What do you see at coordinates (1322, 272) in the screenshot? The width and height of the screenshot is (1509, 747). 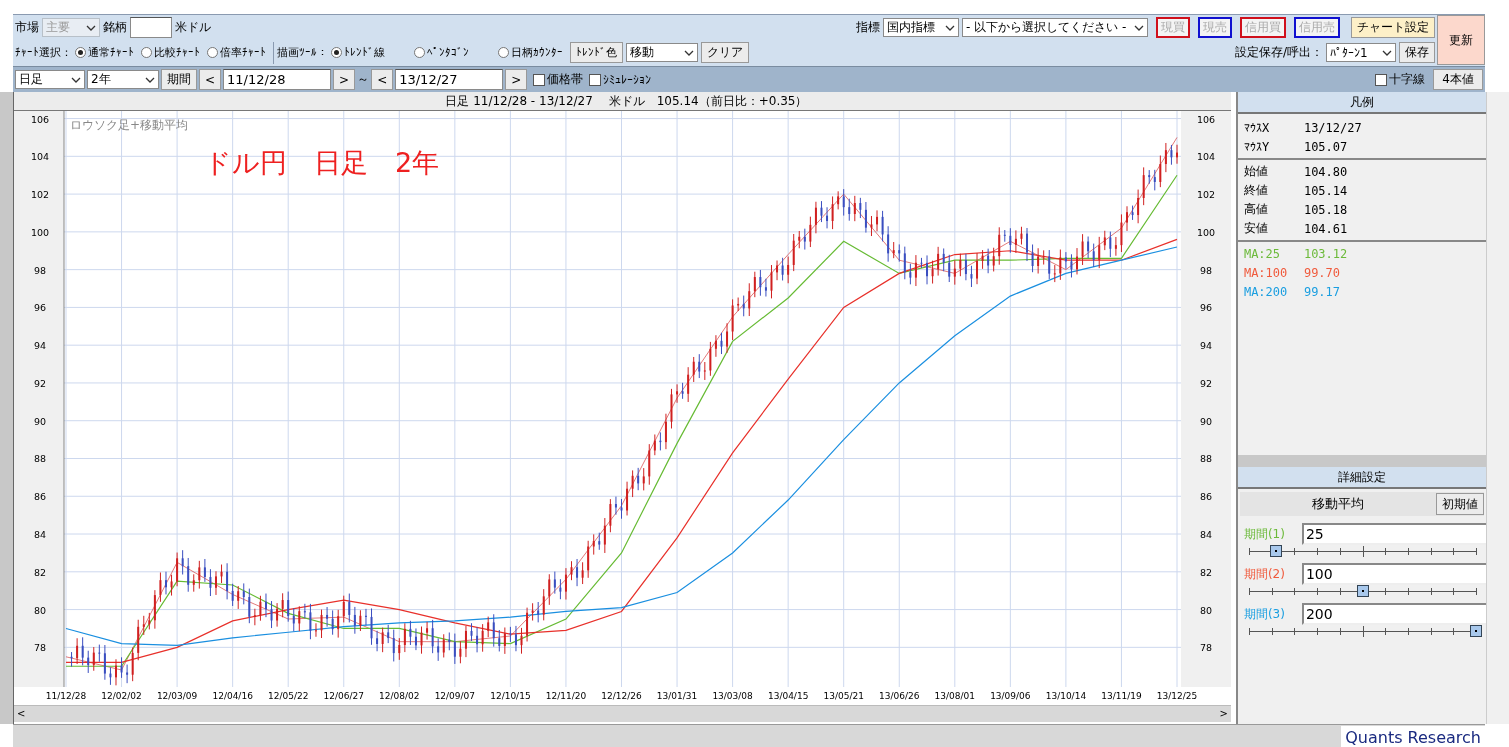 I see `legend-value: 99.70` at bounding box center [1322, 272].